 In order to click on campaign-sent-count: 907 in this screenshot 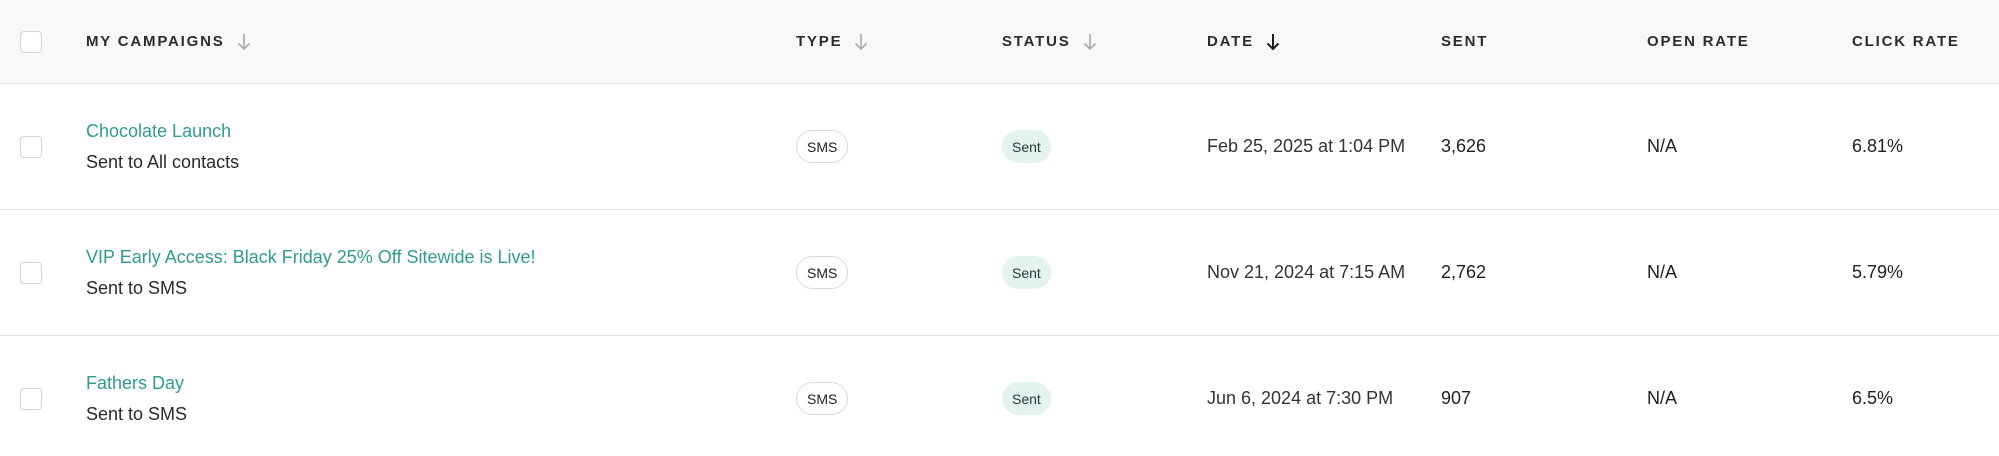, I will do `click(1456, 398)`.